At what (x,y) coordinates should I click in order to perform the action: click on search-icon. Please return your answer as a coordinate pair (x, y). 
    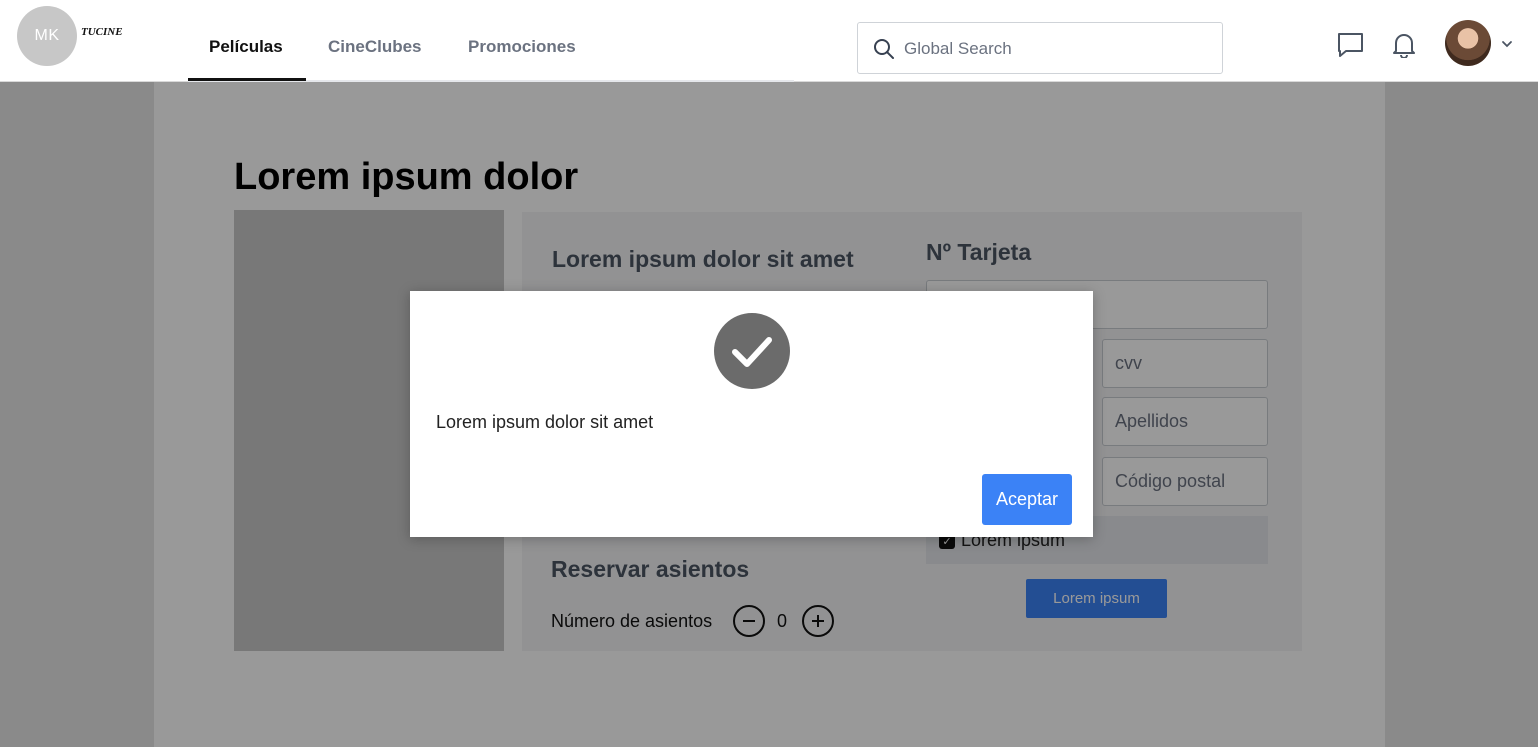
    Looking at the image, I should click on (884, 49).